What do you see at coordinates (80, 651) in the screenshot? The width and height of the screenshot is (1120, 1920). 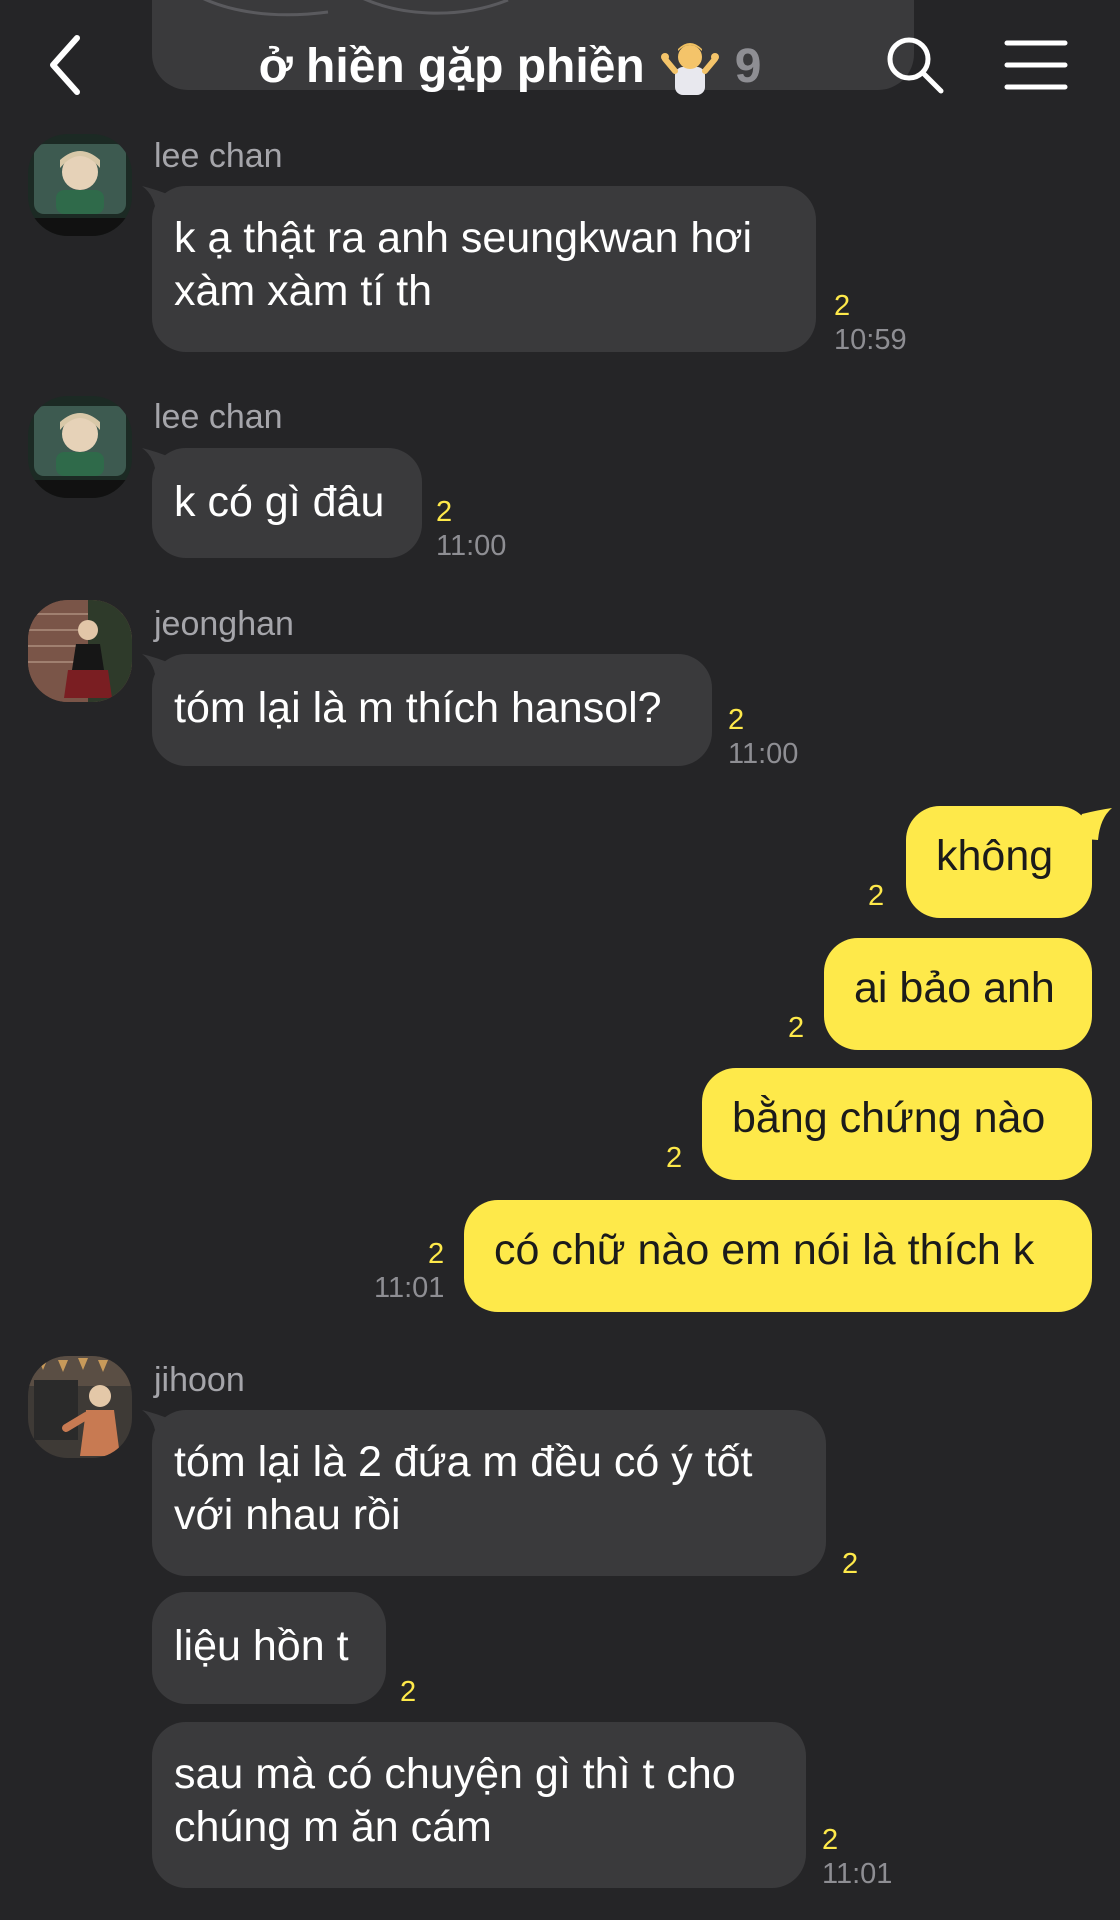 I see `avatar-jeonghan` at bounding box center [80, 651].